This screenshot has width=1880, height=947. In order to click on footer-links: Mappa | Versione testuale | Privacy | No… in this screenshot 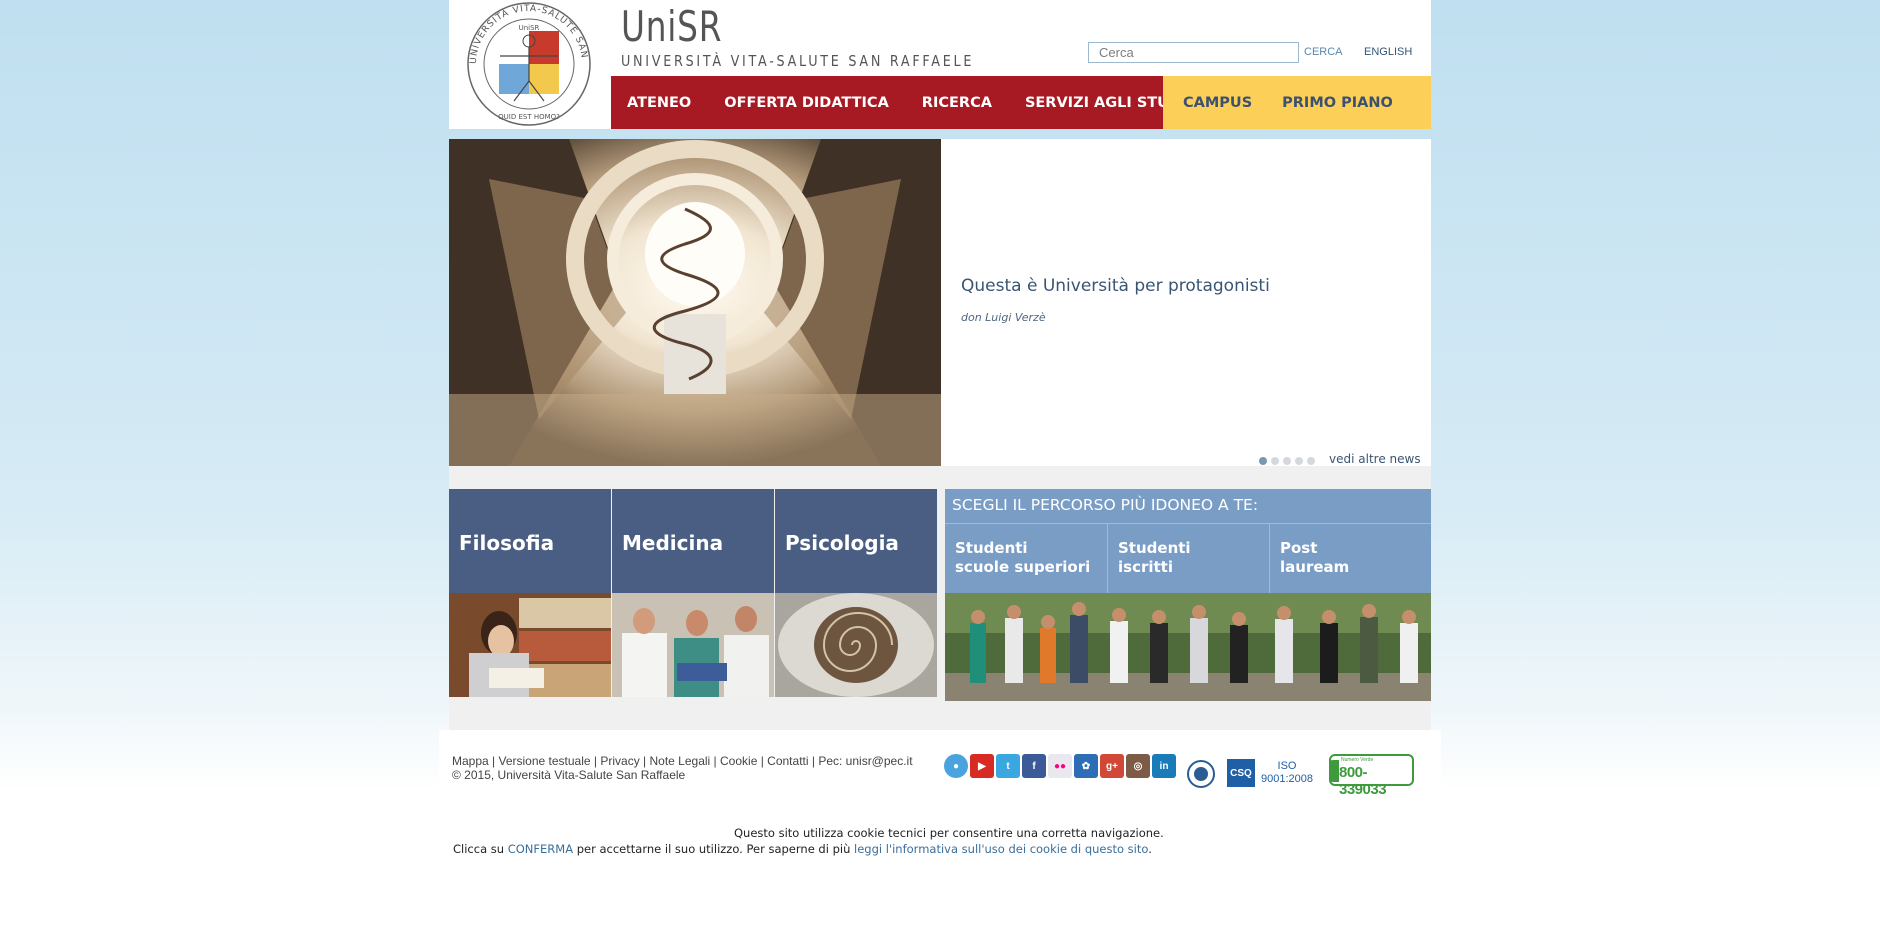, I will do `click(682, 768)`.